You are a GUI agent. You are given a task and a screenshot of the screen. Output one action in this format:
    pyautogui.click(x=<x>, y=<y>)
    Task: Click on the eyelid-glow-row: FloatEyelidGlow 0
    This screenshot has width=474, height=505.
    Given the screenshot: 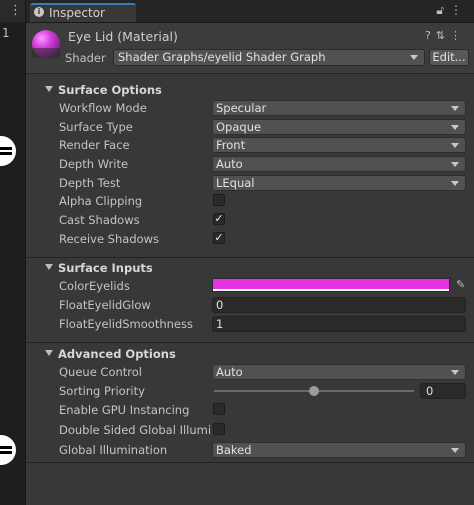 What is the action you would take?
    pyautogui.click(x=250, y=305)
    